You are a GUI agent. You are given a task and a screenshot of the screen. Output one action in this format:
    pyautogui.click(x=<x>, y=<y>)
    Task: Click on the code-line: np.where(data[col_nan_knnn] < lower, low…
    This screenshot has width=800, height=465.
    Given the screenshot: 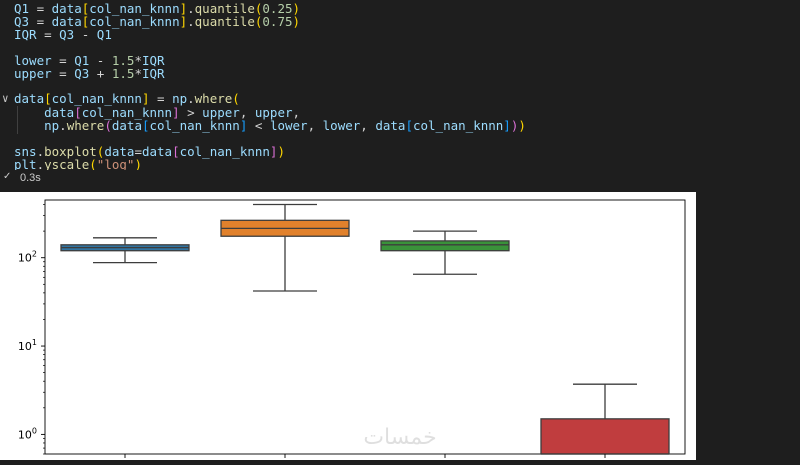 What is the action you would take?
    pyautogui.click(x=270, y=126)
    